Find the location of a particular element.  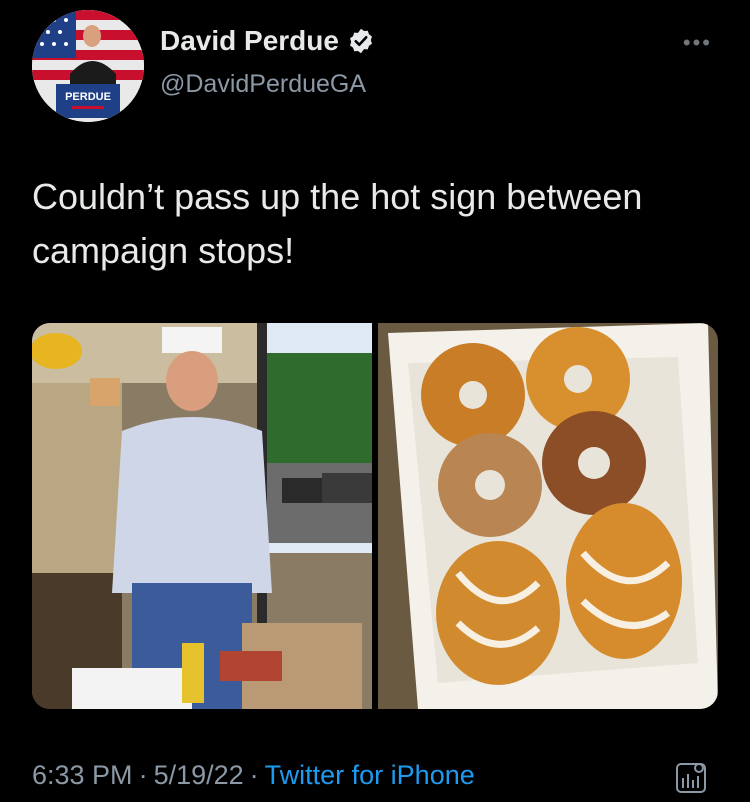

author-name: David Perdue is located at coordinates (249, 41).